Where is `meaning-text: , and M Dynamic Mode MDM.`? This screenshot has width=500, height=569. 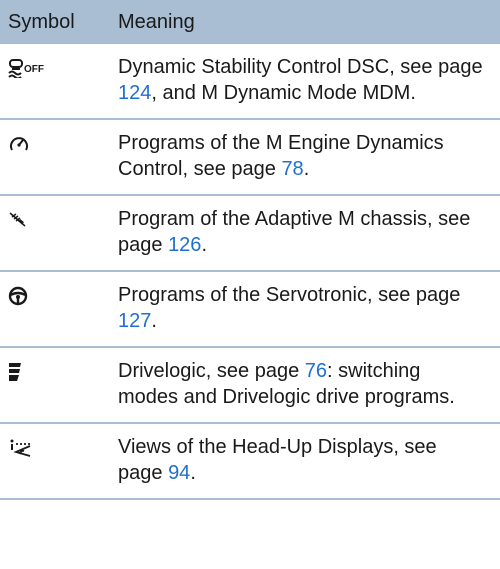
meaning-text: , and M Dynamic Mode MDM. is located at coordinates (283, 93).